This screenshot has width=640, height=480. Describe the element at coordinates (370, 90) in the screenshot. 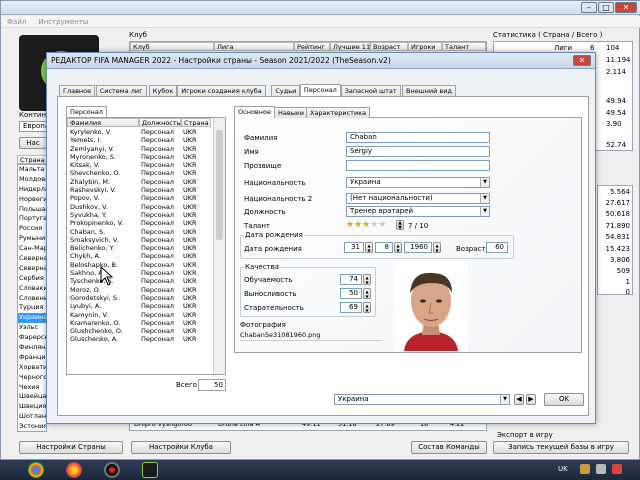

I see `tab-6: Запасной штат` at that location.